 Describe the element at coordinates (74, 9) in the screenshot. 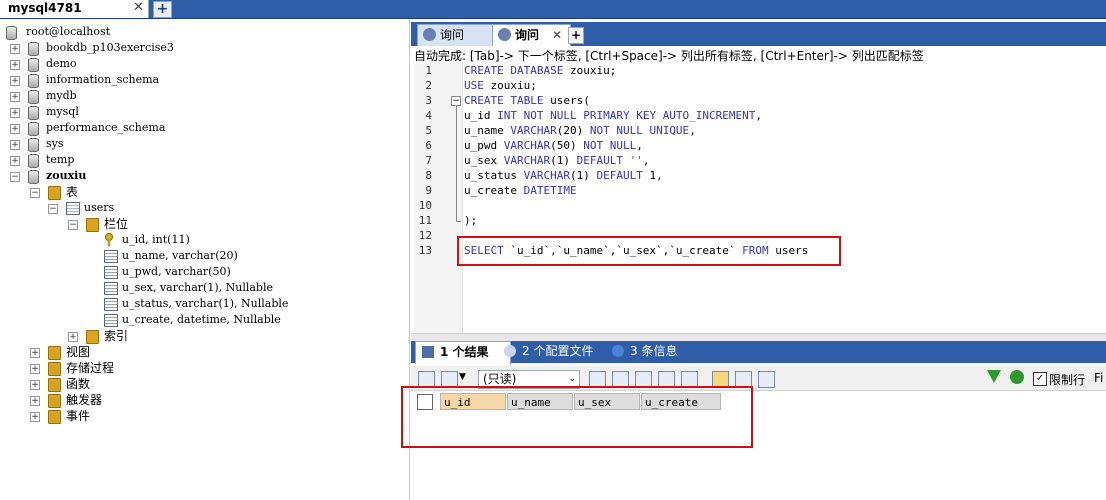

I see `connection-tab: mysql4781 ✕` at that location.